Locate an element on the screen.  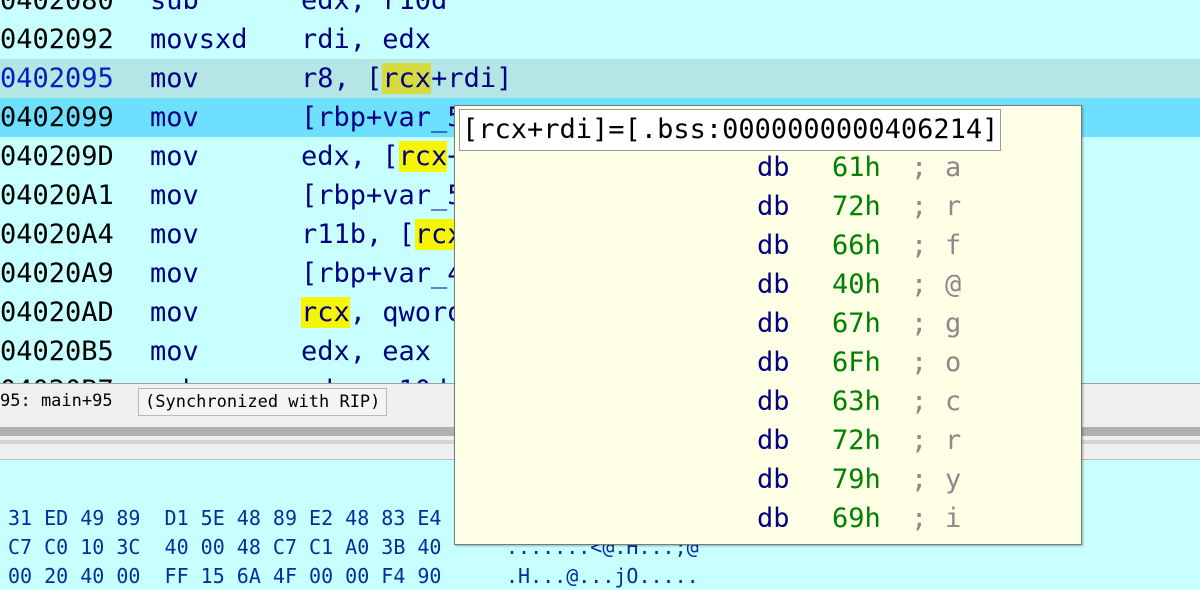
tooltip-data-row: db 63h; c is located at coordinates (768, 401).